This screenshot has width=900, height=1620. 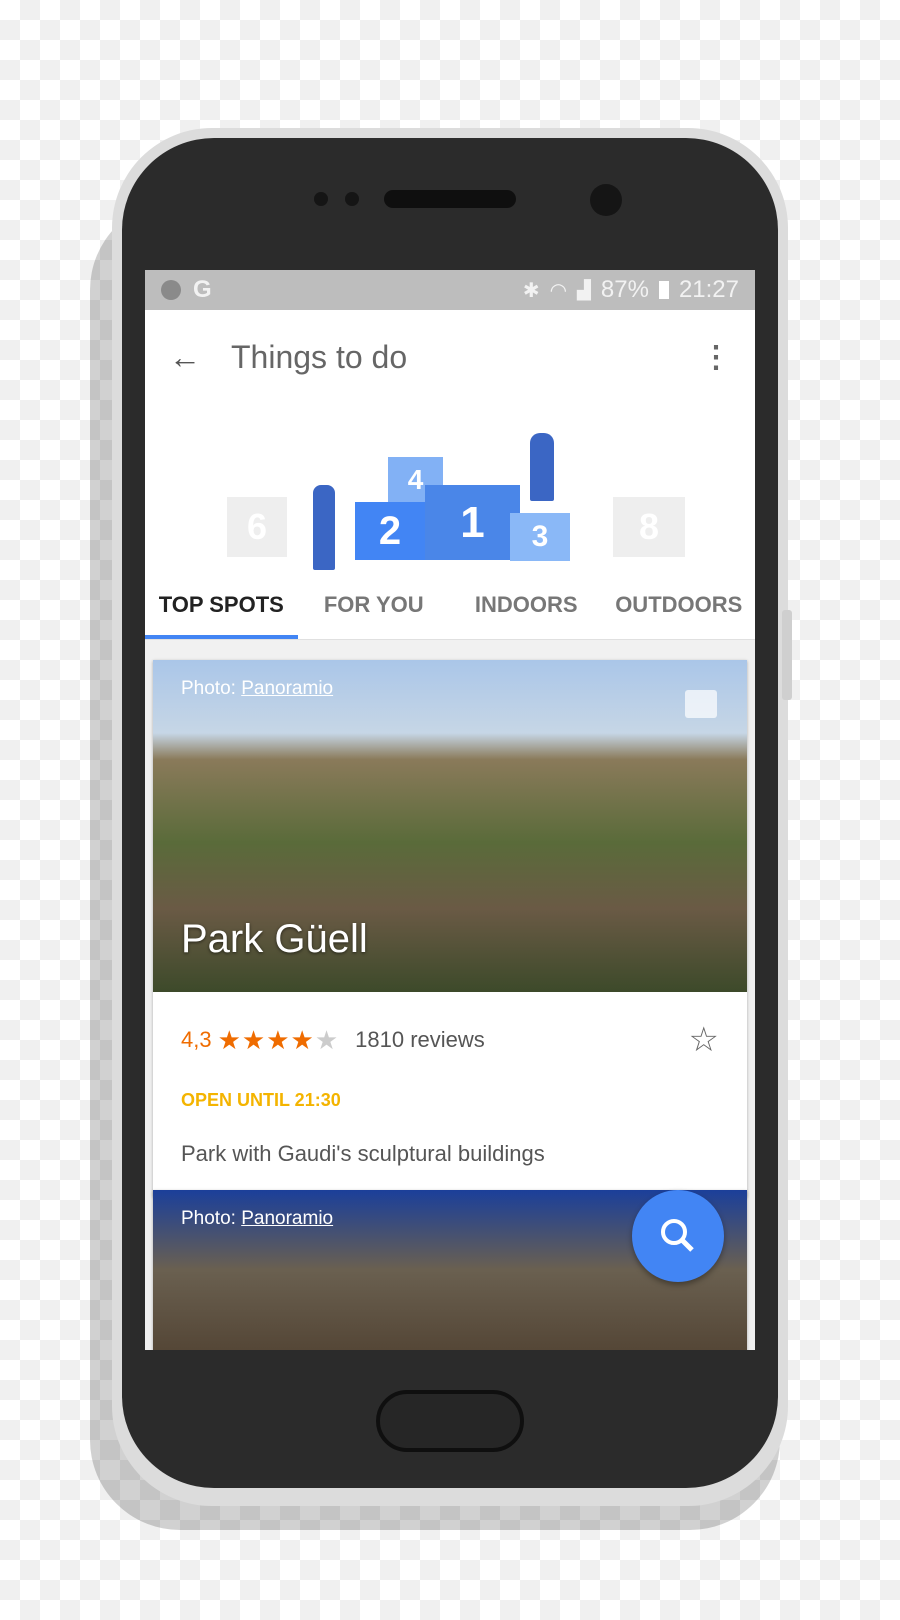 What do you see at coordinates (704, 1040) in the screenshot?
I see `star-outline-icon: ☆` at bounding box center [704, 1040].